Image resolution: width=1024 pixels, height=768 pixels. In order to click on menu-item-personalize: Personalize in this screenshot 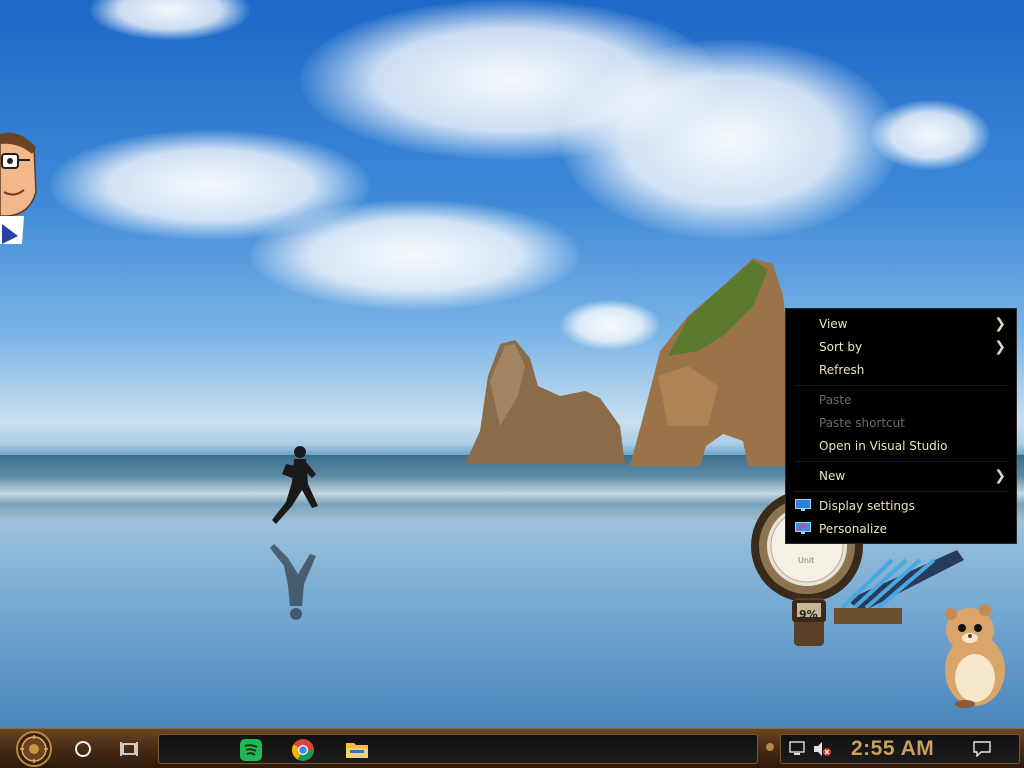, I will do `click(901, 529)`.